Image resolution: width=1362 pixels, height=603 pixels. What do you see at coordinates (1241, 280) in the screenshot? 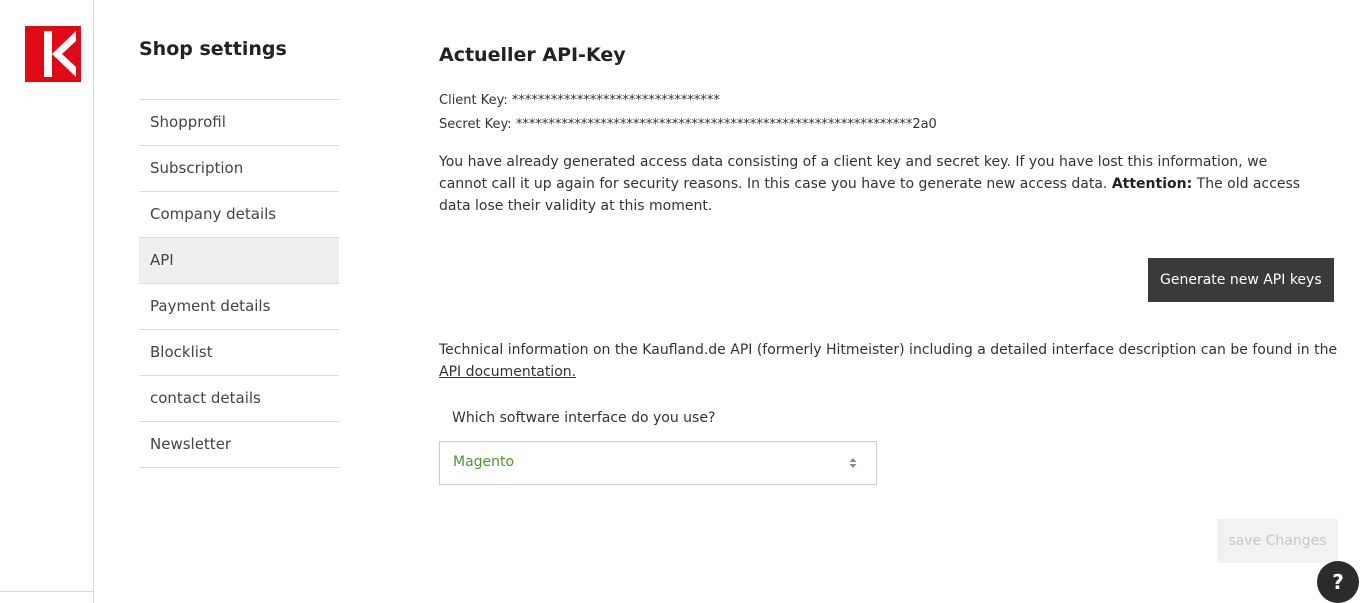
I see `generate-api-keys-button: Generate new API keys` at bounding box center [1241, 280].